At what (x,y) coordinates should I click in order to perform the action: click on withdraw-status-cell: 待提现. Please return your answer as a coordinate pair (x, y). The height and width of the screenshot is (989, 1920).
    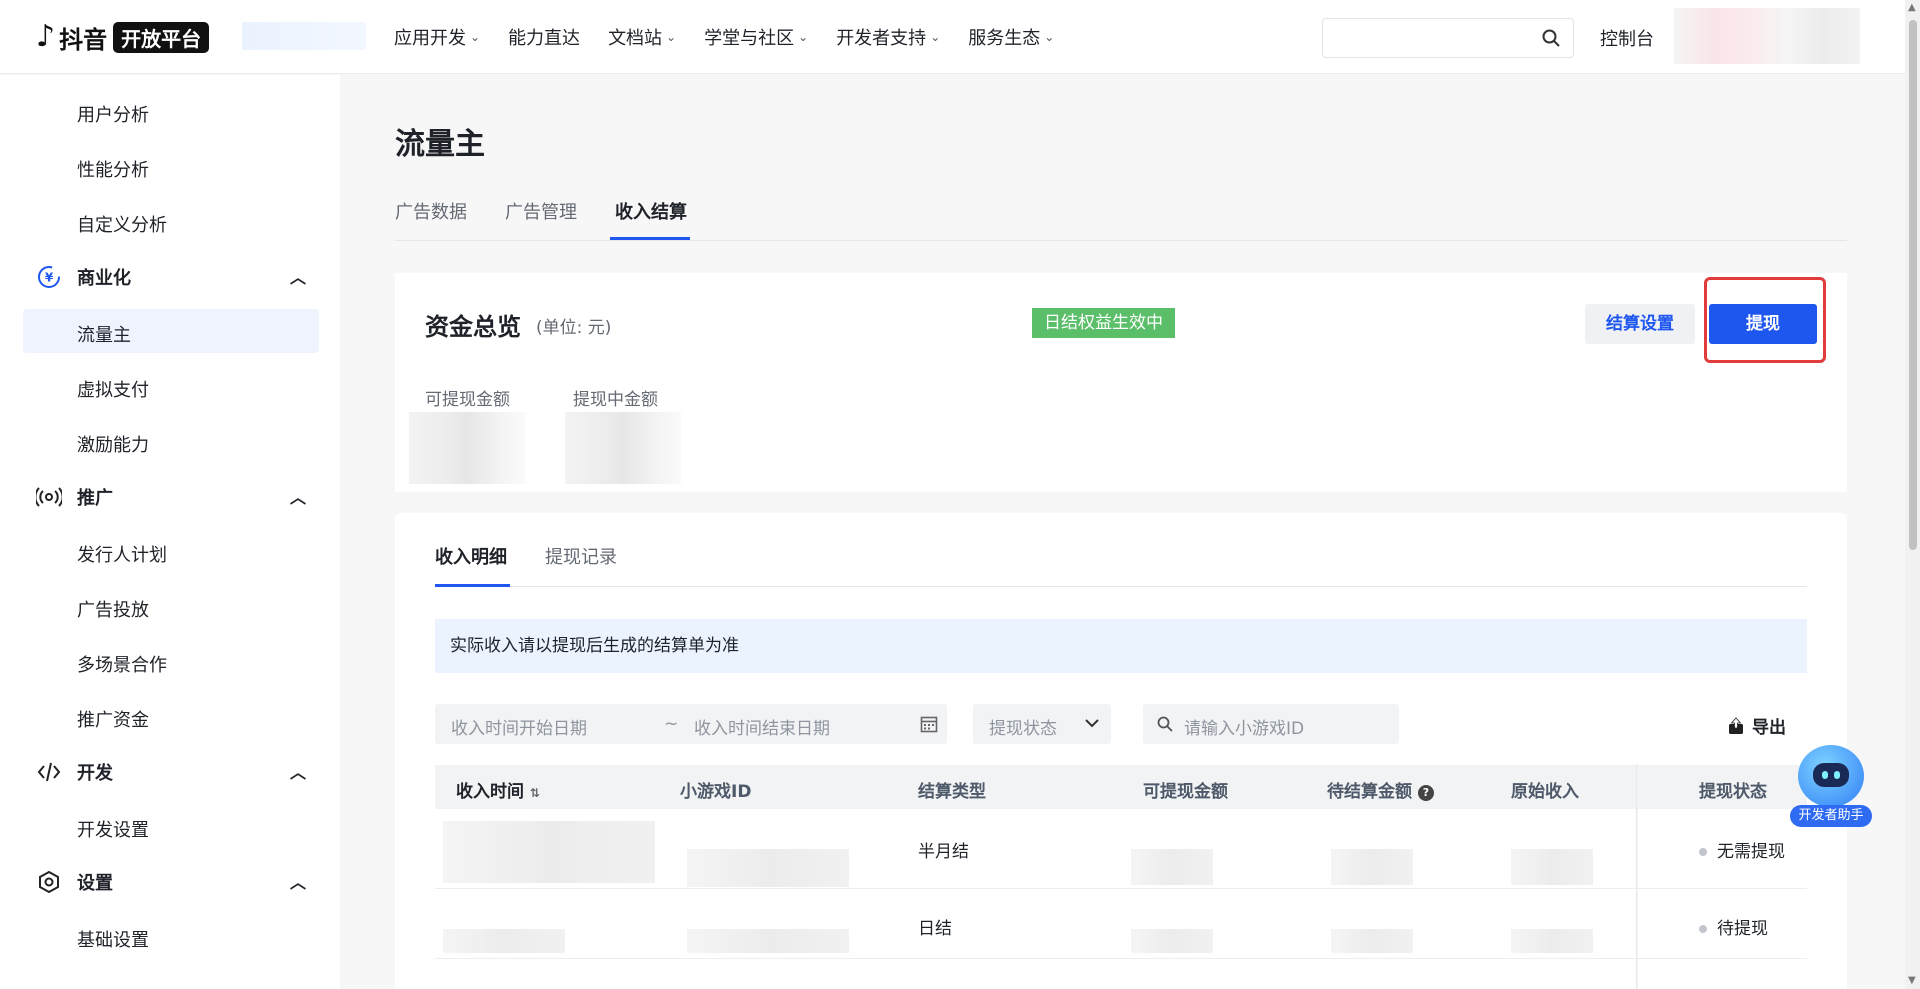
    Looking at the image, I should click on (1733, 926).